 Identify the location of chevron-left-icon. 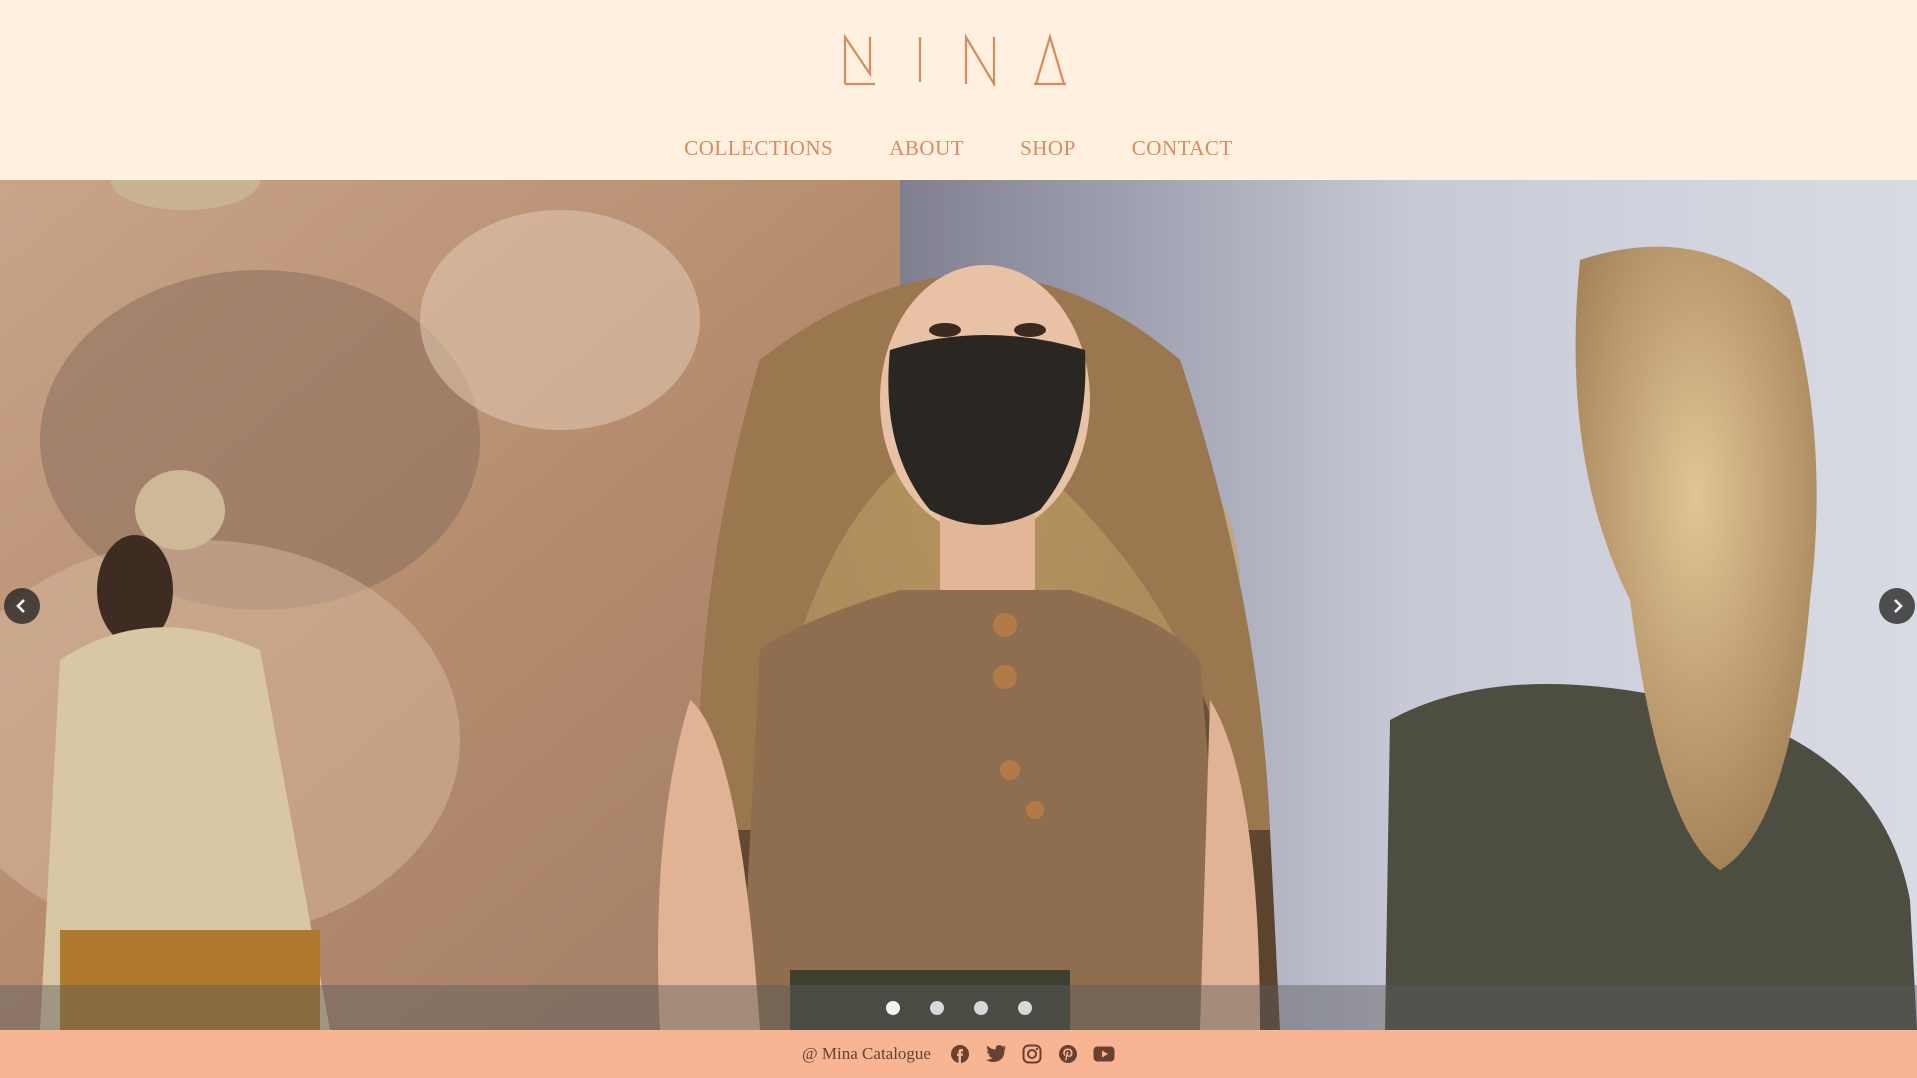
(20, 606).